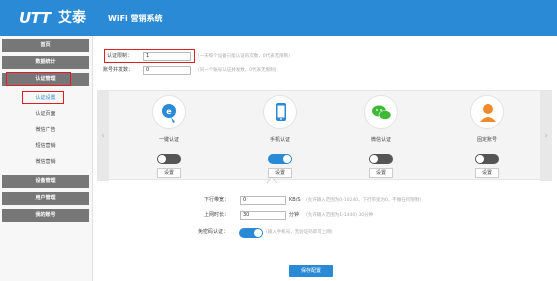 This screenshot has height=281, width=557. What do you see at coordinates (381, 112) in the screenshot?
I see `wechat-icon` at bounding box center [381, 112].